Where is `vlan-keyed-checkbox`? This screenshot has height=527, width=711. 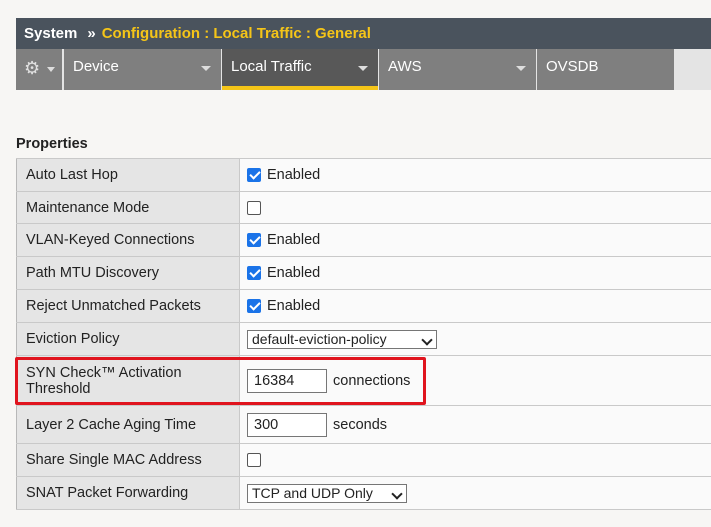 vlan-keyed-checkbox is located at coordinates (254, 240).